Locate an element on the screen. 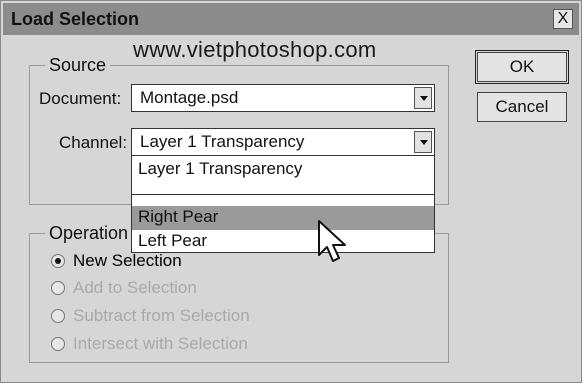  ok-button: OK is located at coordinates (522, 67).